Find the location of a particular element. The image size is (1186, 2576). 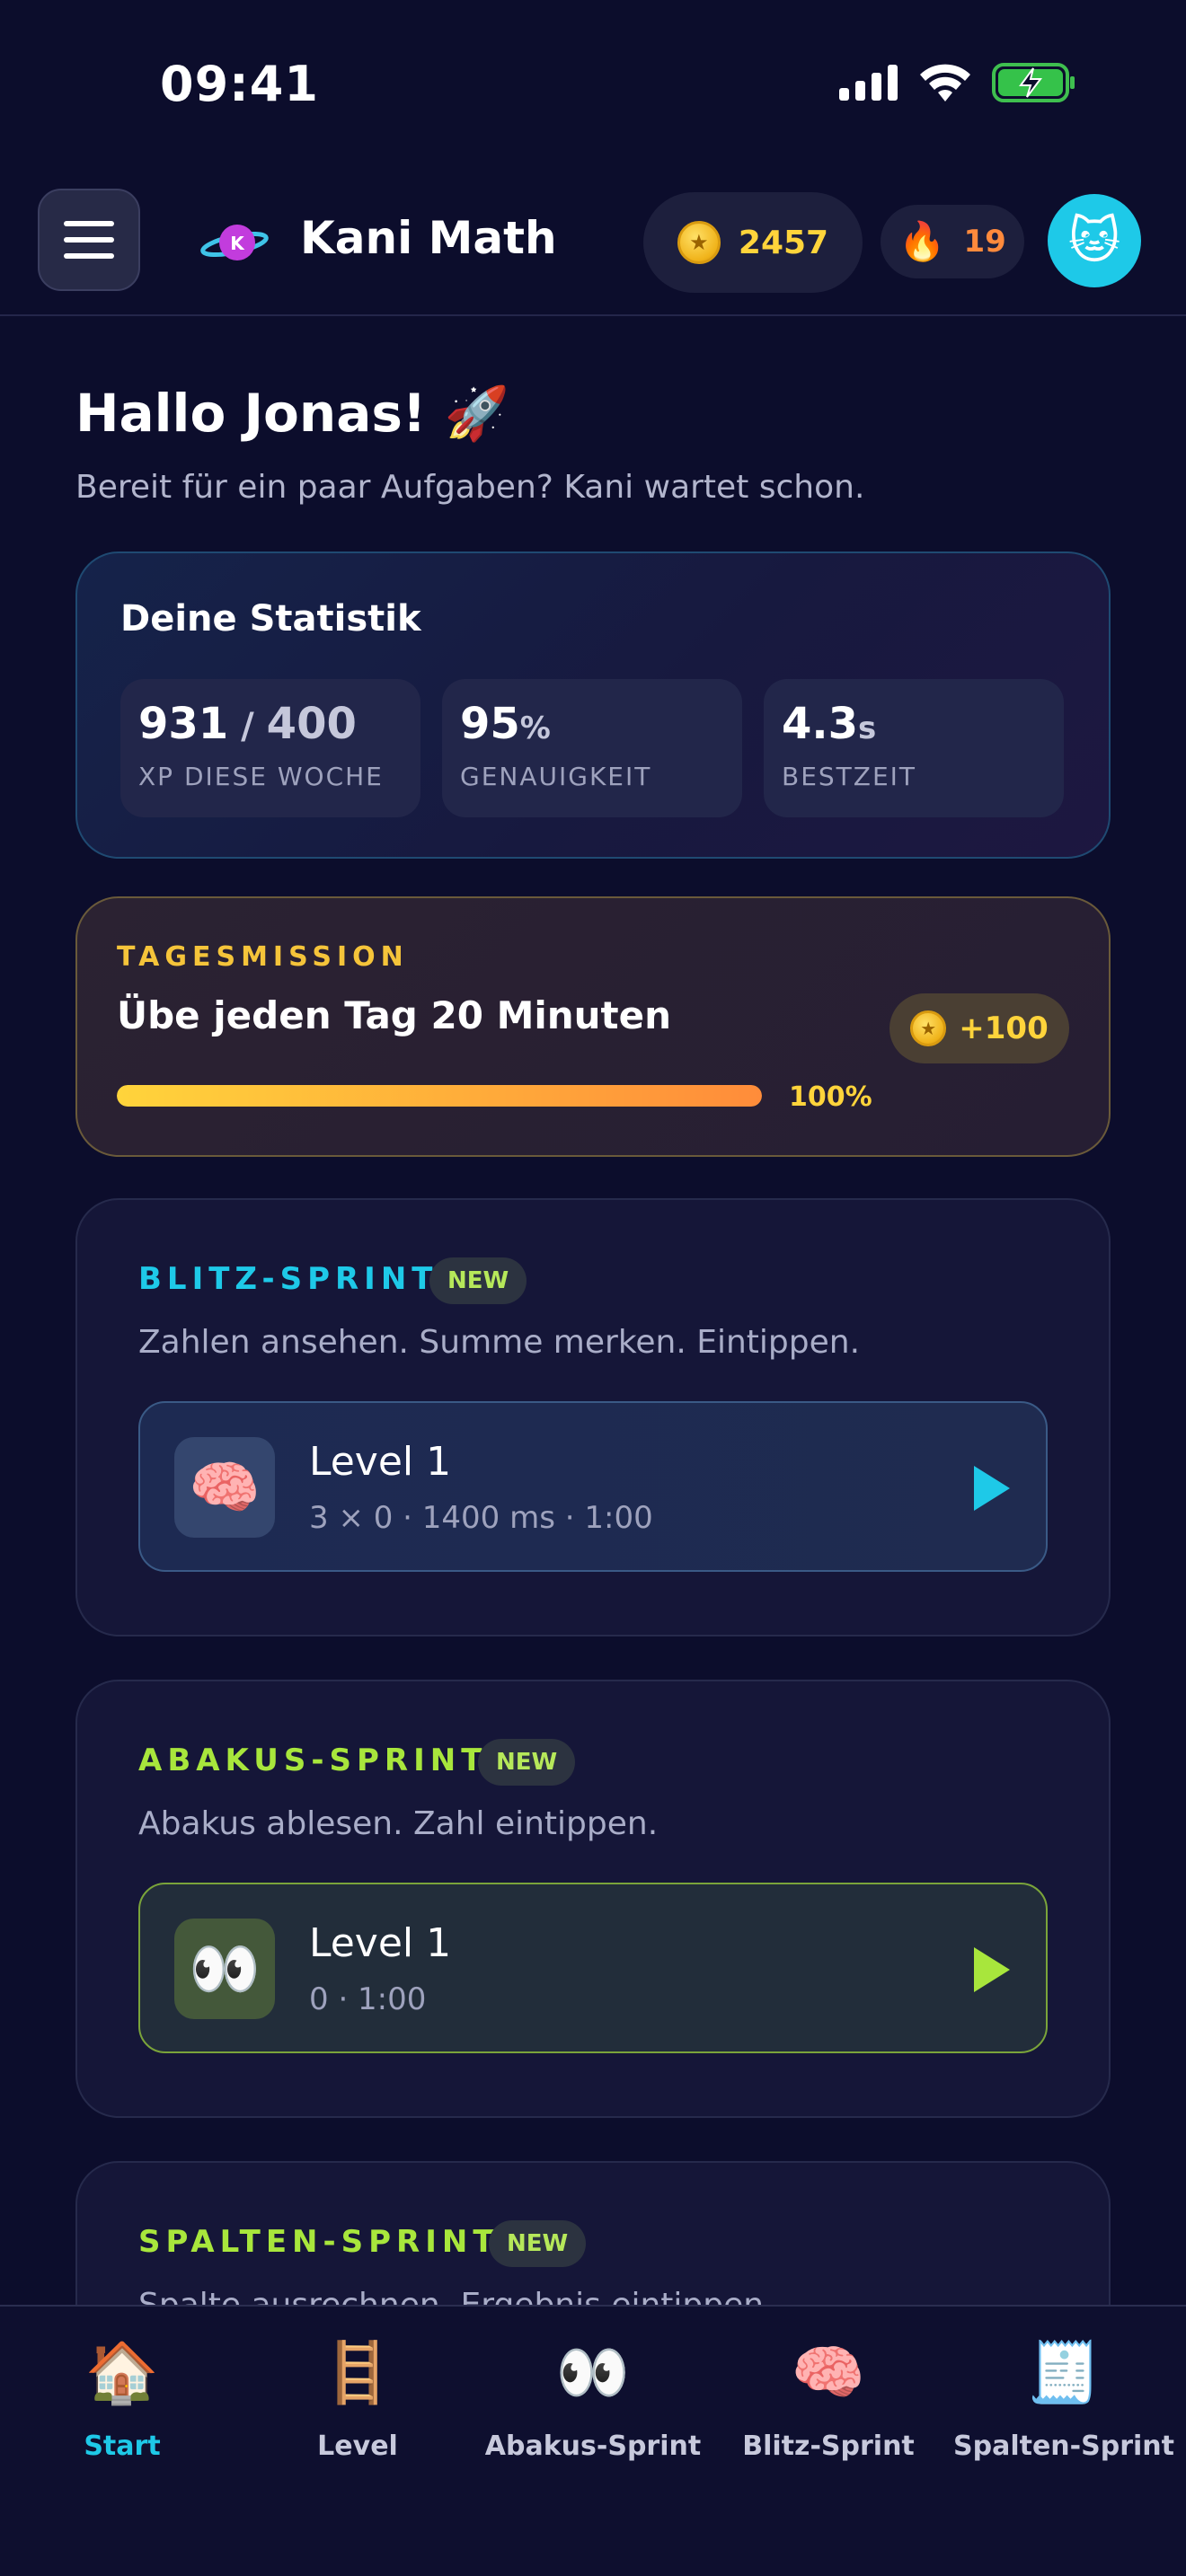

nav-item-blitz-sprint: 🧠 Blitz-Sprint is located at coordinates (828, 2398).